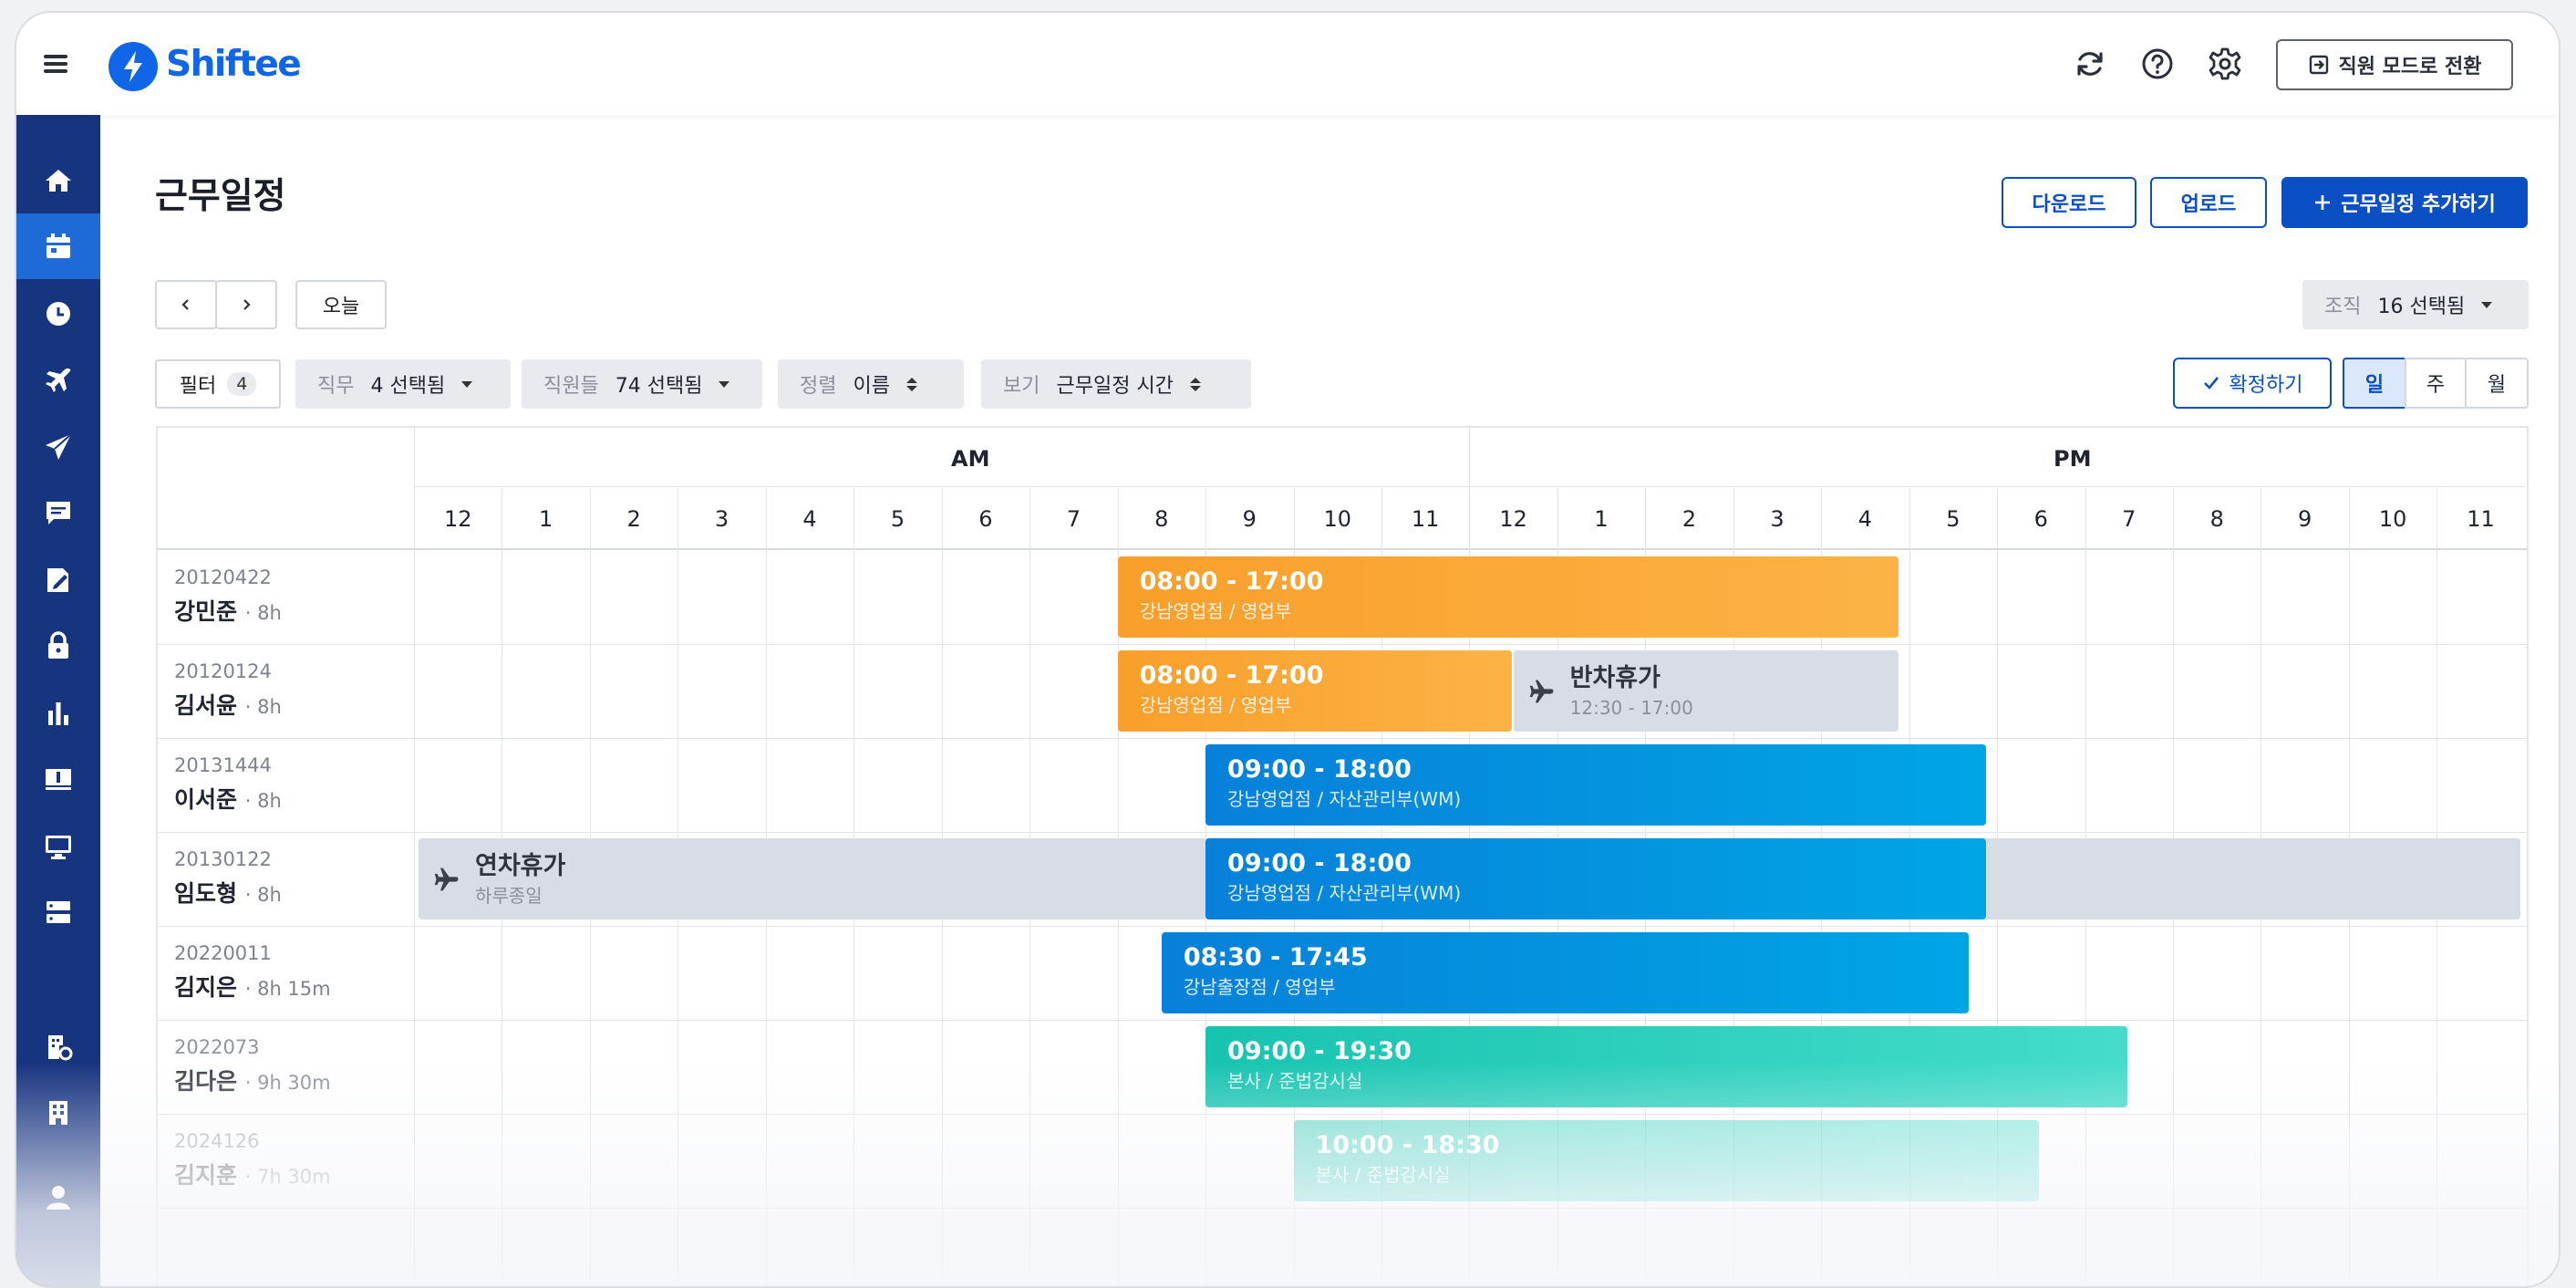 The height and width of the screenshot is (1288, 2576). What do you see at coordinates (2252, 383) in the screenshot?
I see `confirm-button: 확정하기` at bounding box center [2252, 383].